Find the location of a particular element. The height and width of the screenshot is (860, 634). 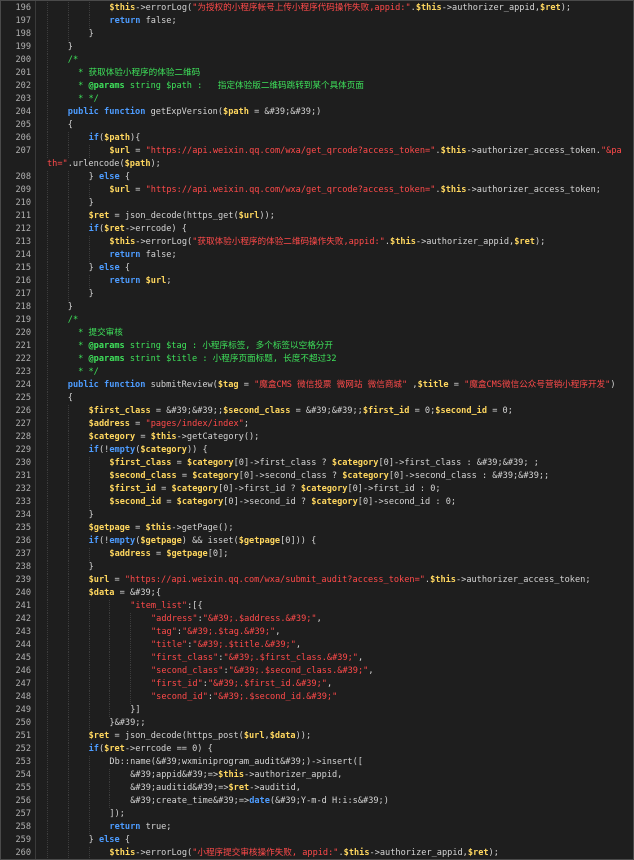

code-token: $category is located at coordinates (215, 476).